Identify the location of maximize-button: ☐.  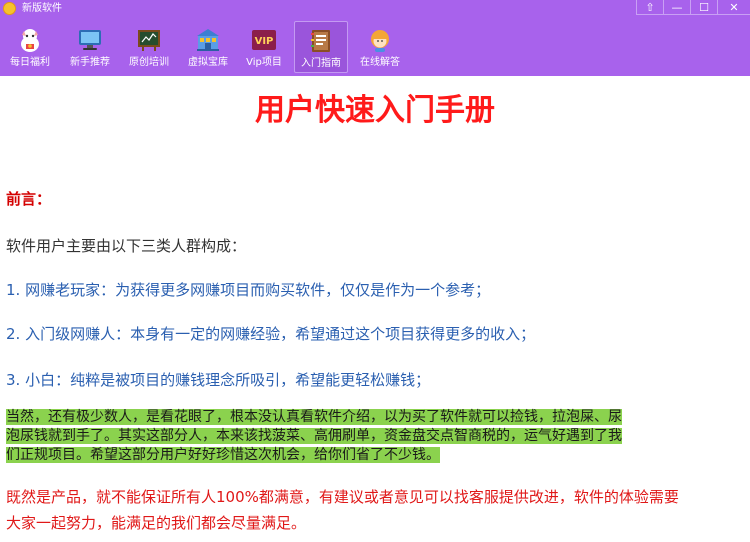
(703, 7).